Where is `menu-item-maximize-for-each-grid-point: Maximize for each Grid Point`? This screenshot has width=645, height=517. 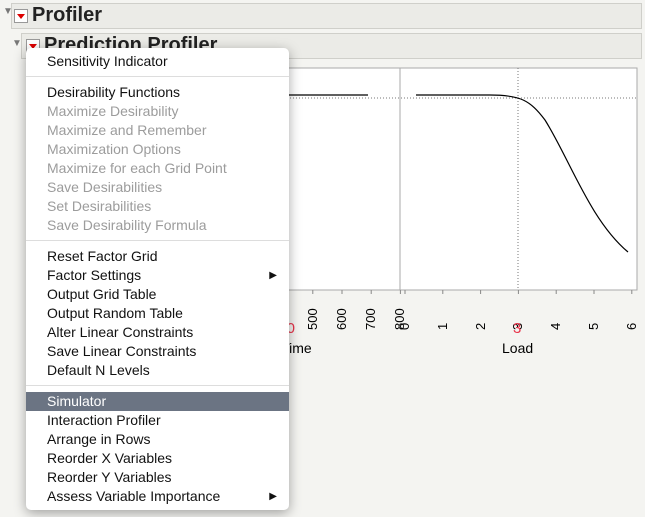 menu-item-maximize-for-each-grid-point: Maximize for each Grid Point is located at coordinates (157, 168).